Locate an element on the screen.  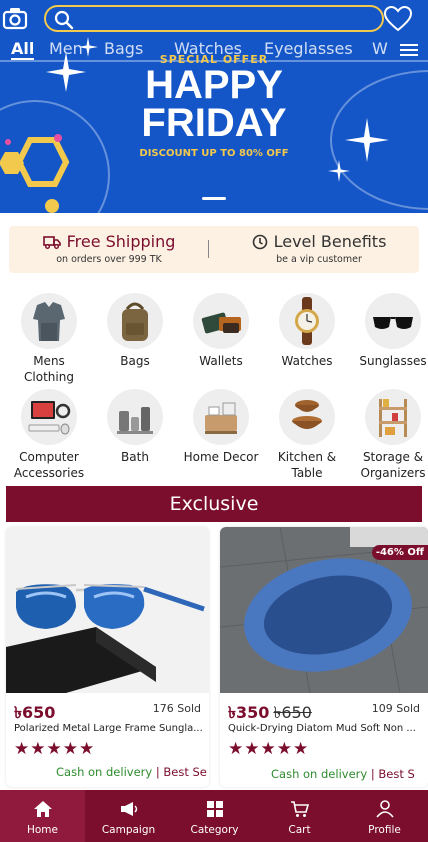
category-tabs: All Men Bags Watches Eyeglasses W is located at coordinates (214, 50).